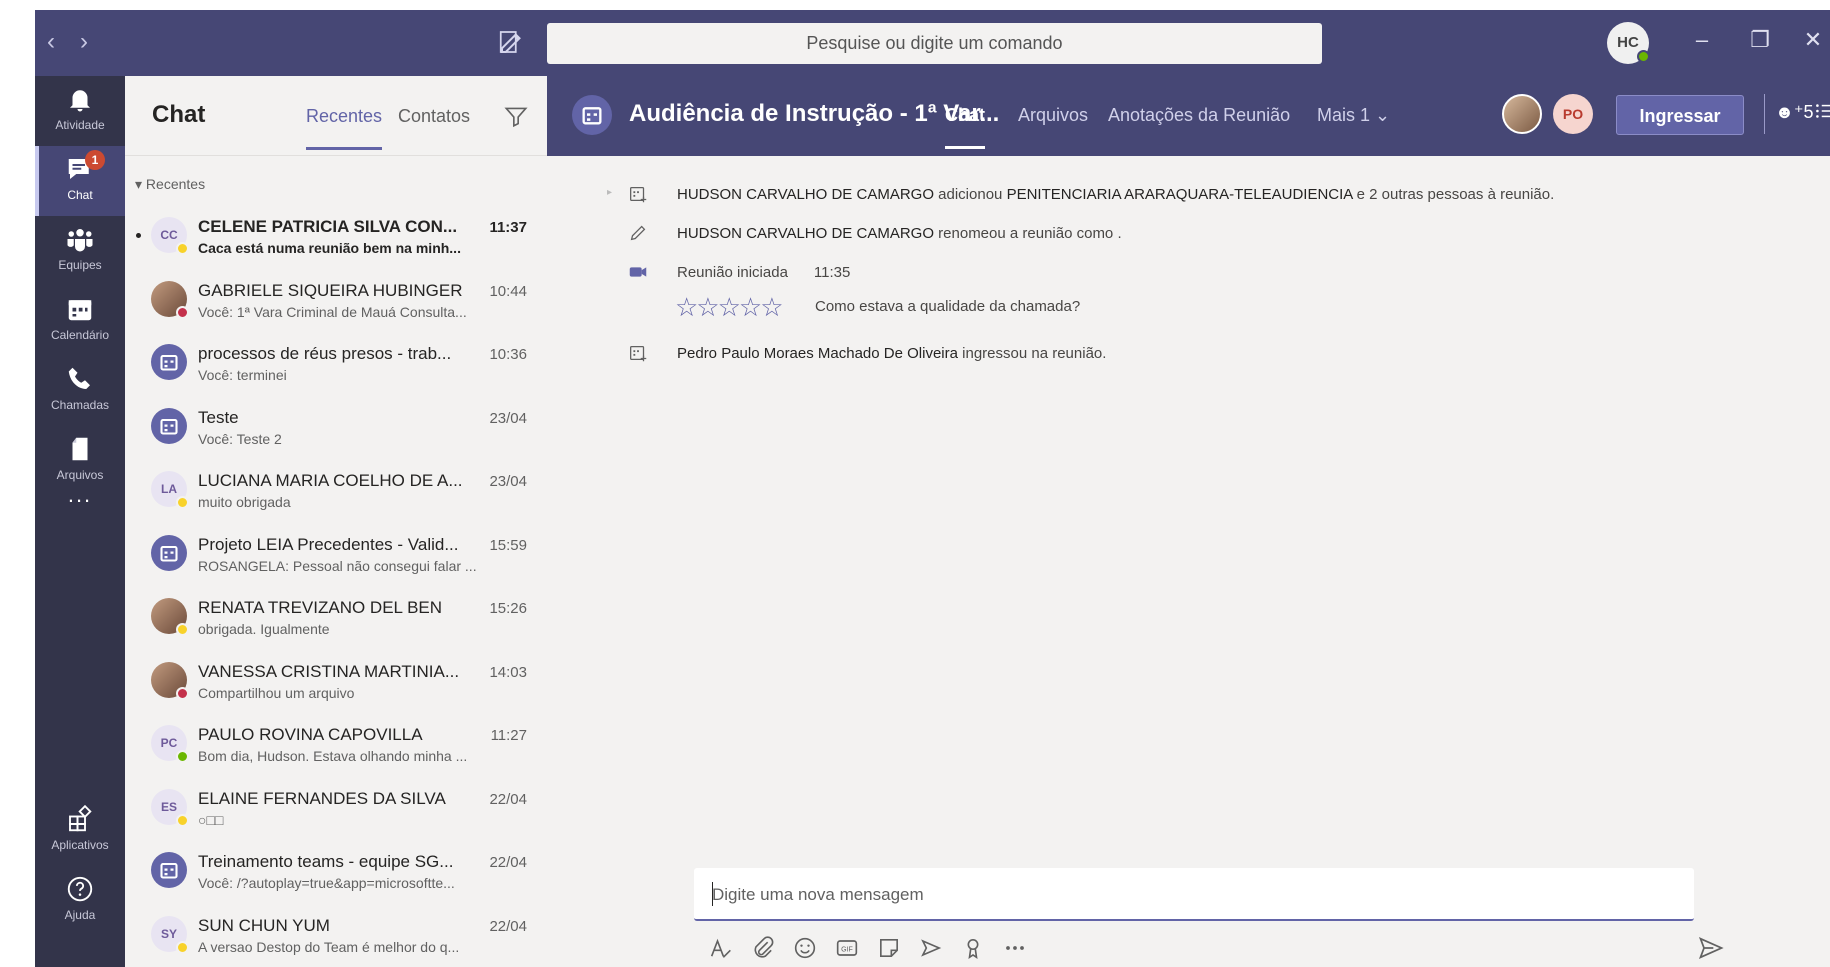  What do you see at coordinates (1643, 56) in the screenshot?
I see `presence-available-icon` at bounding box center [1643, 56].